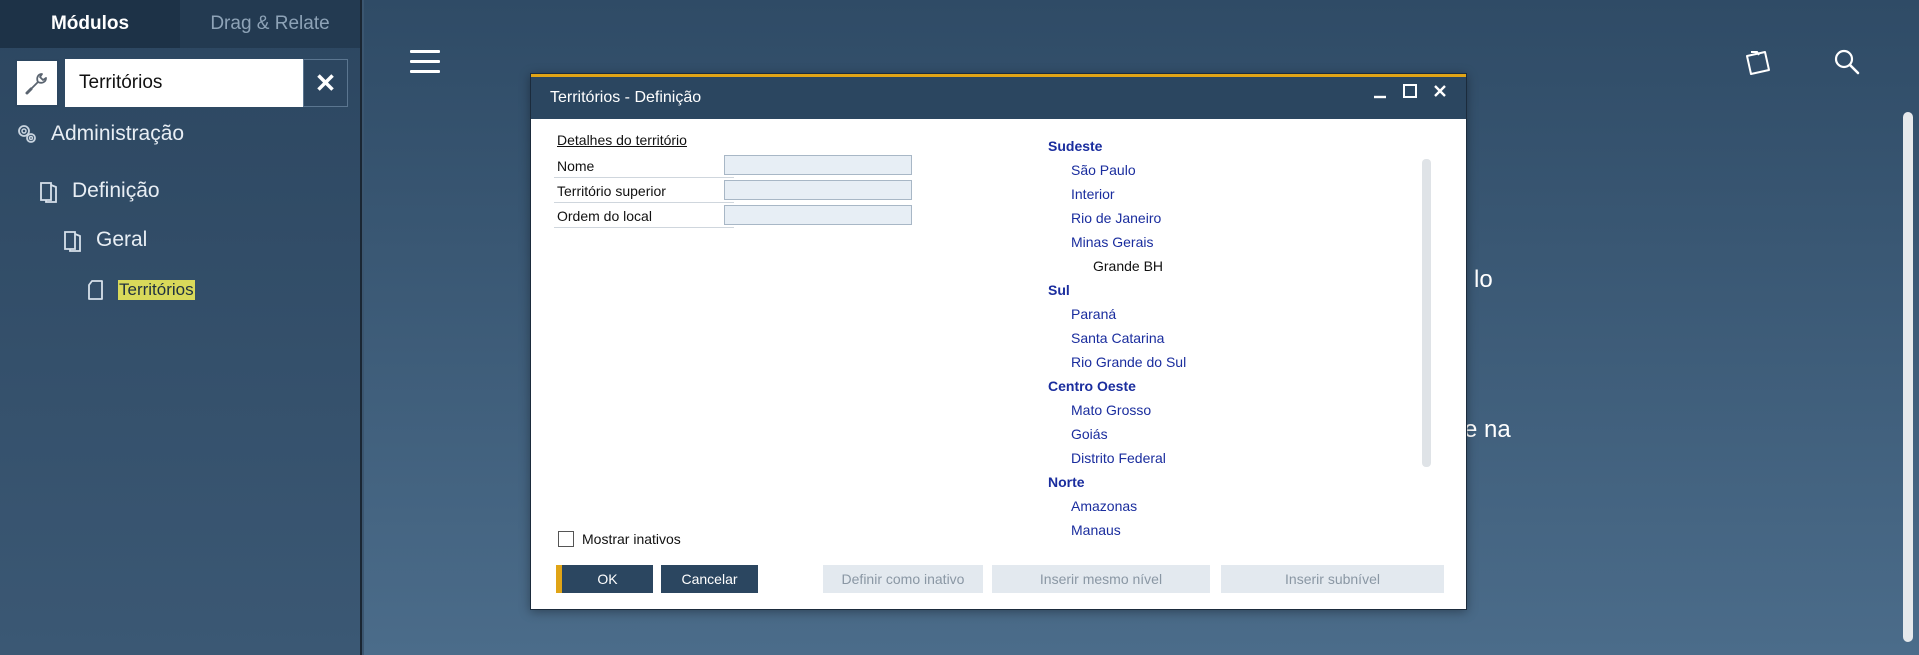 This screenshot has width=1919, height=655. I want to click on background-text: e na, so click(1487, 429).